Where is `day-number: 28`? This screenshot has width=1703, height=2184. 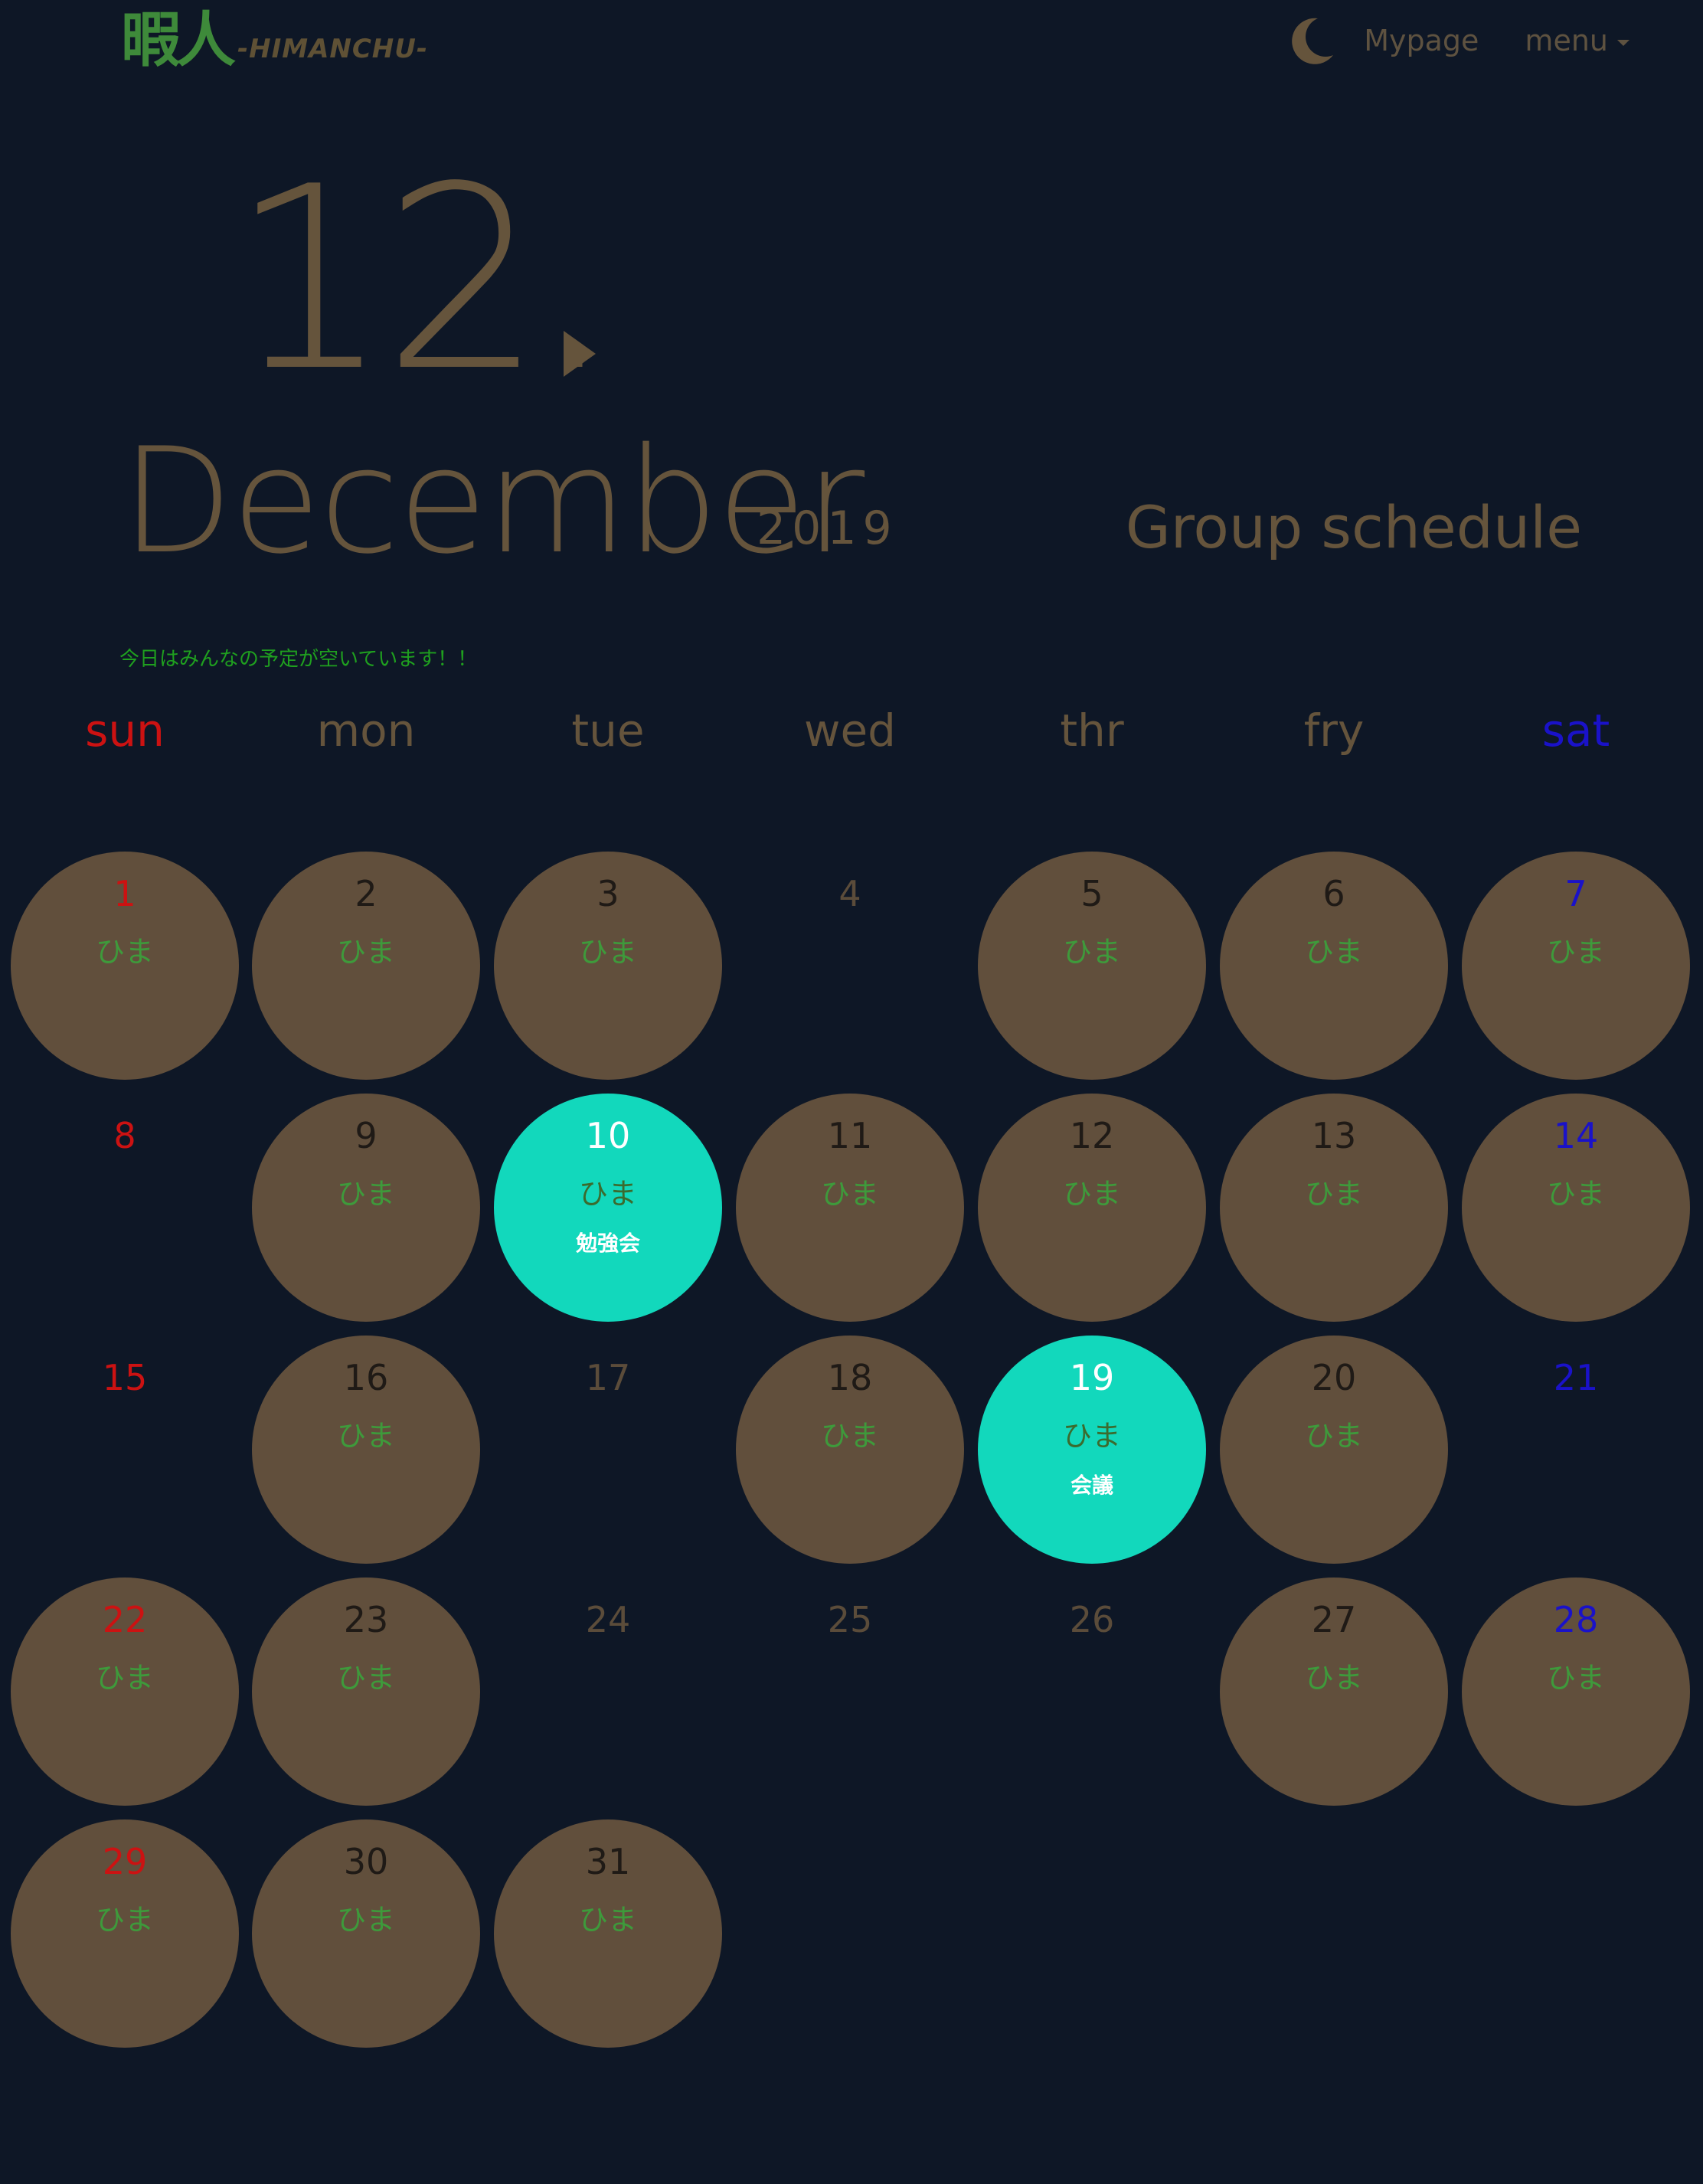 day-number: 28 is located at coordinates (1576, 1619).